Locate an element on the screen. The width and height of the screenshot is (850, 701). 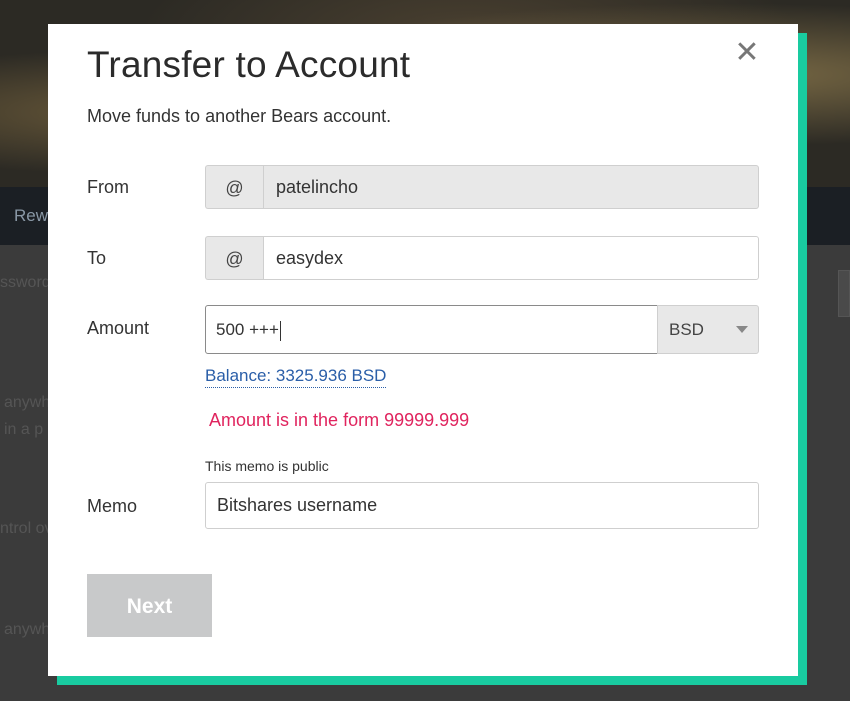
from-account-field: patelincho is located at coordinates (511, 187).